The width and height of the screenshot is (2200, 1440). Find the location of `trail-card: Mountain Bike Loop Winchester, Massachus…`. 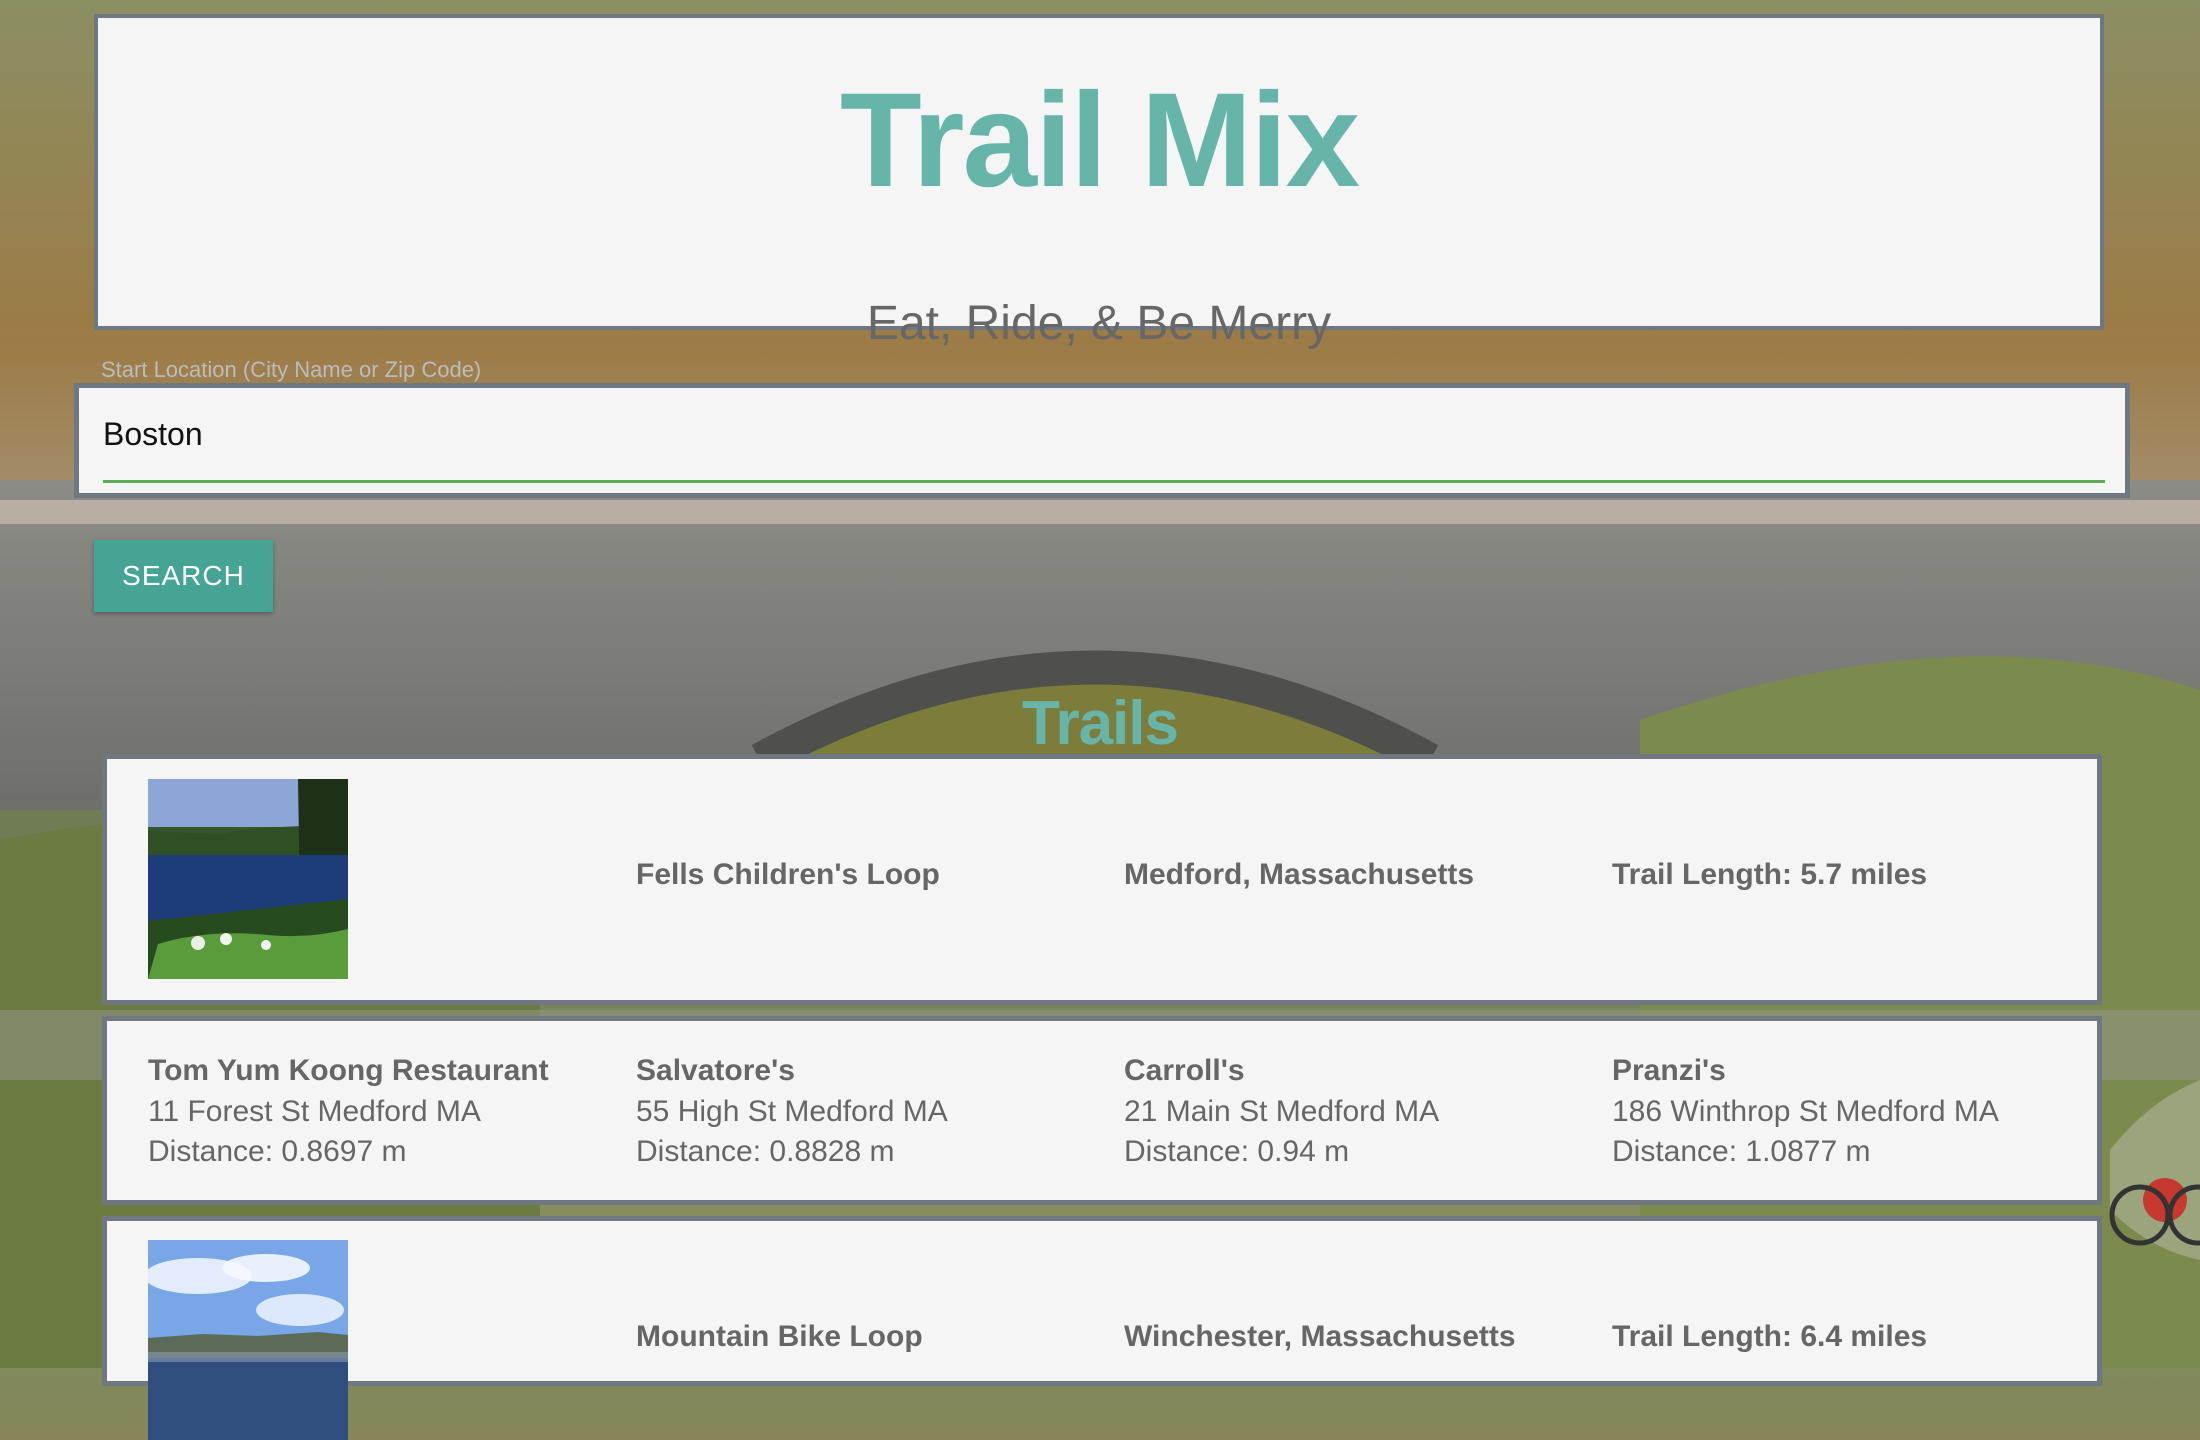

trail-card: Mountain Bike Loop Winchester, Massachus… is located at coordinates (1102, 1328).